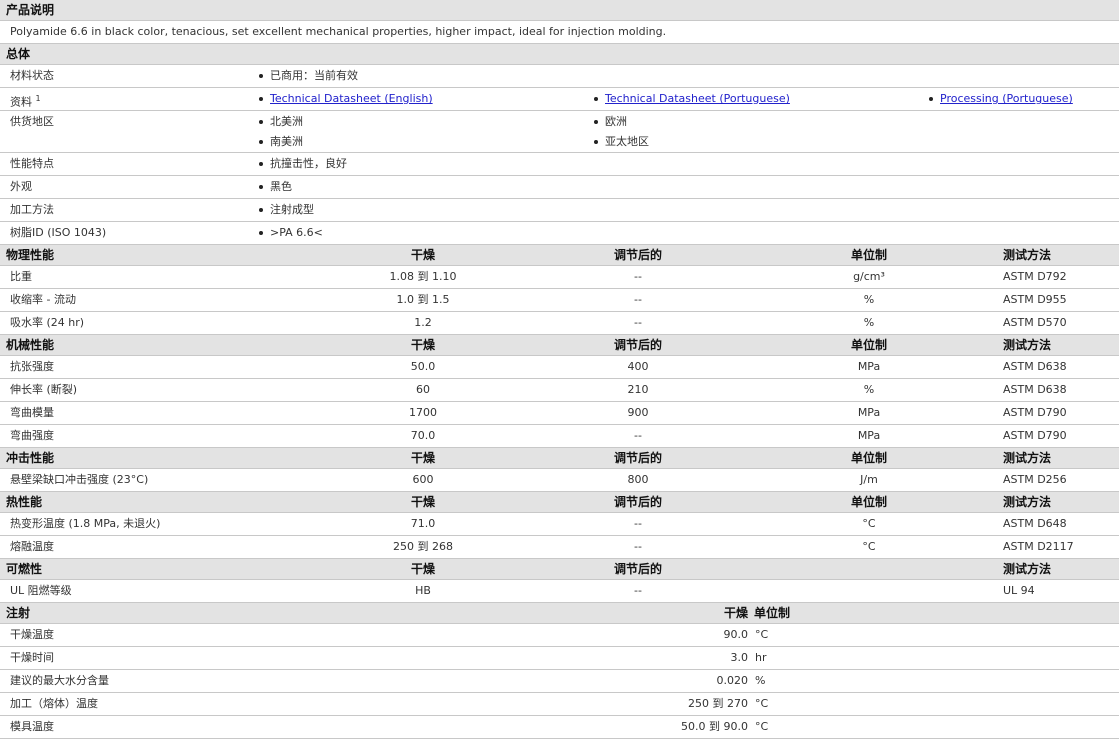 The image size is (1119, 739). Describe the element at coordinates (423, 322) in the screenshot. I see `dry-value: 1.2` at that location.